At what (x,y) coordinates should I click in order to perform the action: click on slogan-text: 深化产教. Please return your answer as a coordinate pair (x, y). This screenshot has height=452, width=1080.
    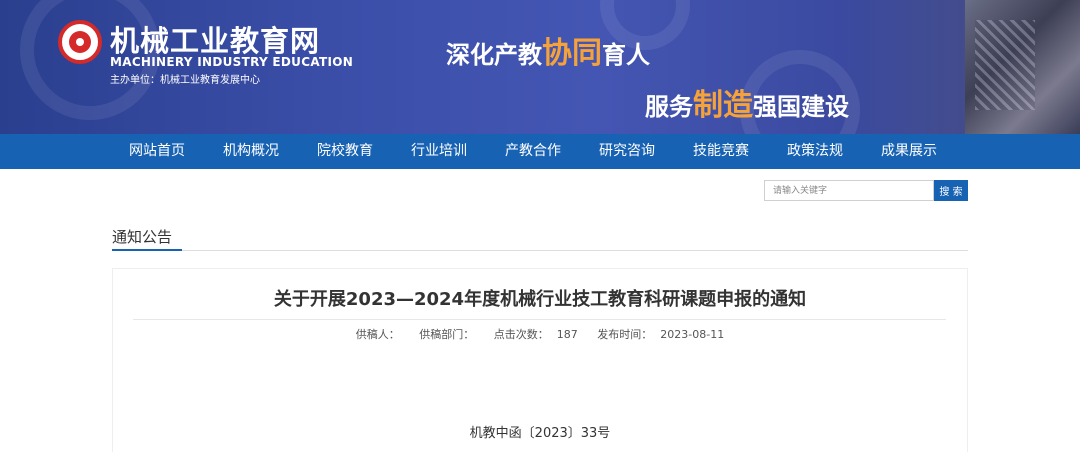
    Looking at the image, I should click on (494, 55).